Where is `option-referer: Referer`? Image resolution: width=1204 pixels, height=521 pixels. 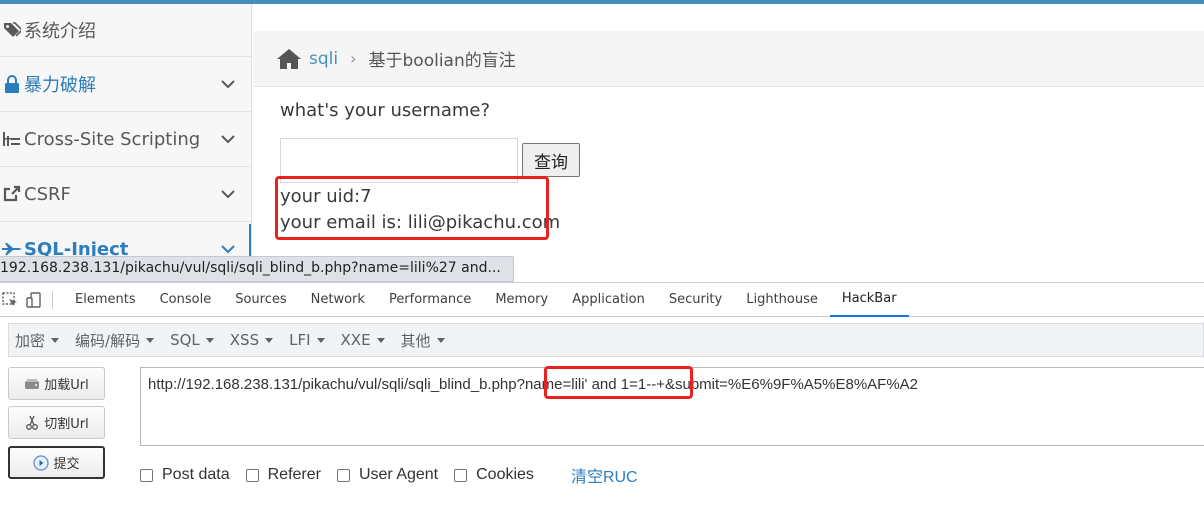
option-referer: Referer is located at coordinates (283, 475).